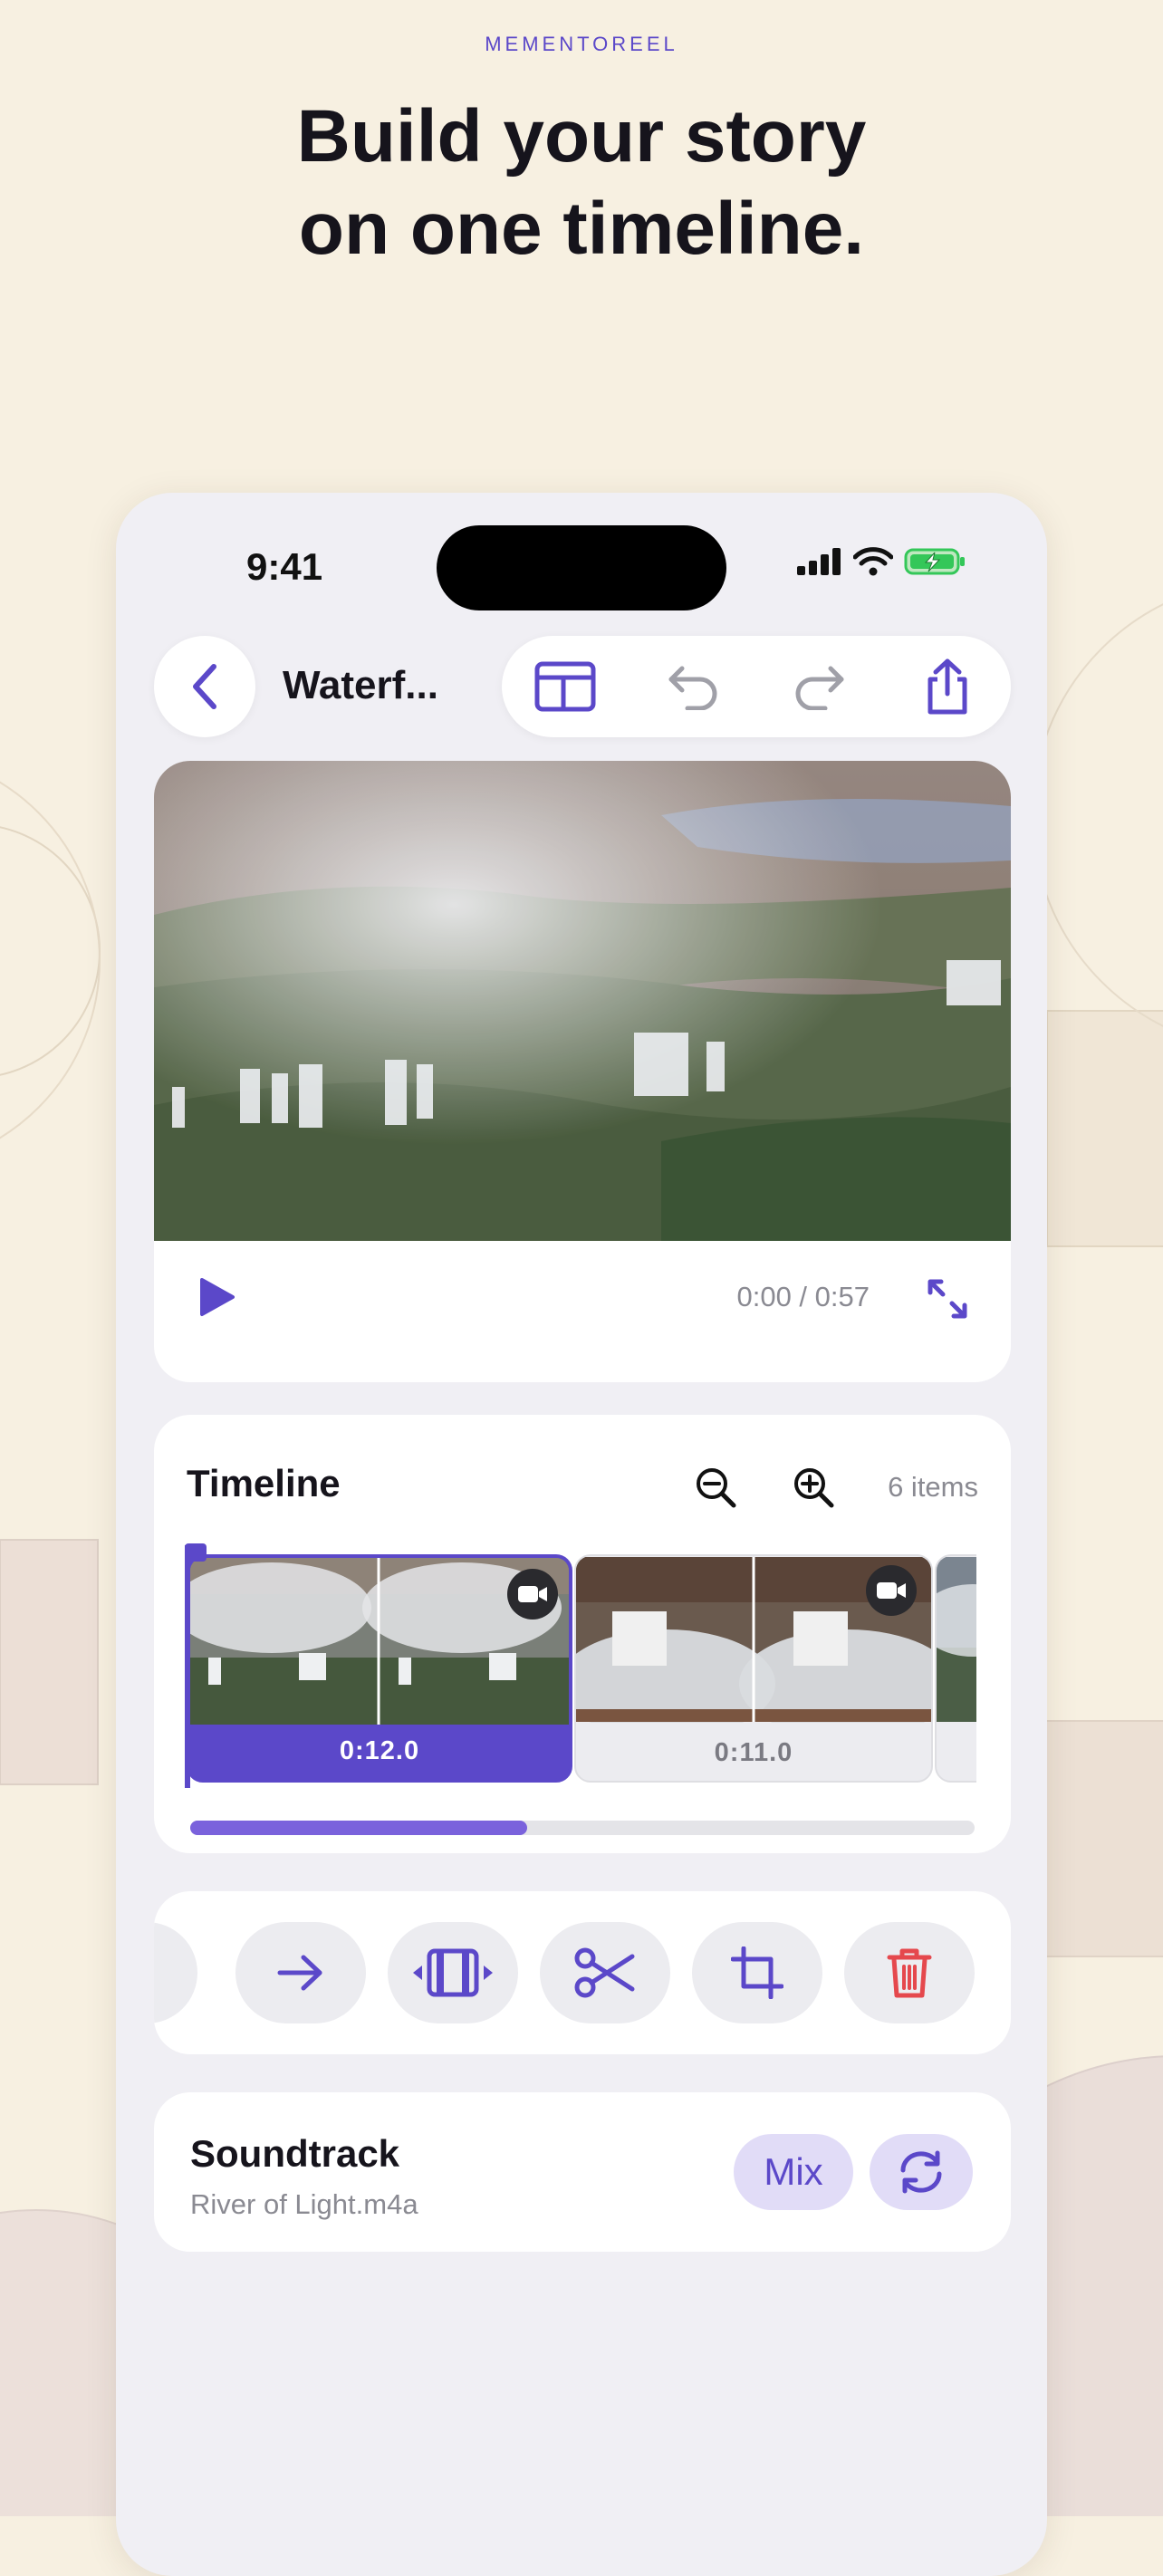 Image resolution: width=1163 pixels, height=2576 pixels. I want to click on timeline-scrubber-progress, so click(359, 1828).